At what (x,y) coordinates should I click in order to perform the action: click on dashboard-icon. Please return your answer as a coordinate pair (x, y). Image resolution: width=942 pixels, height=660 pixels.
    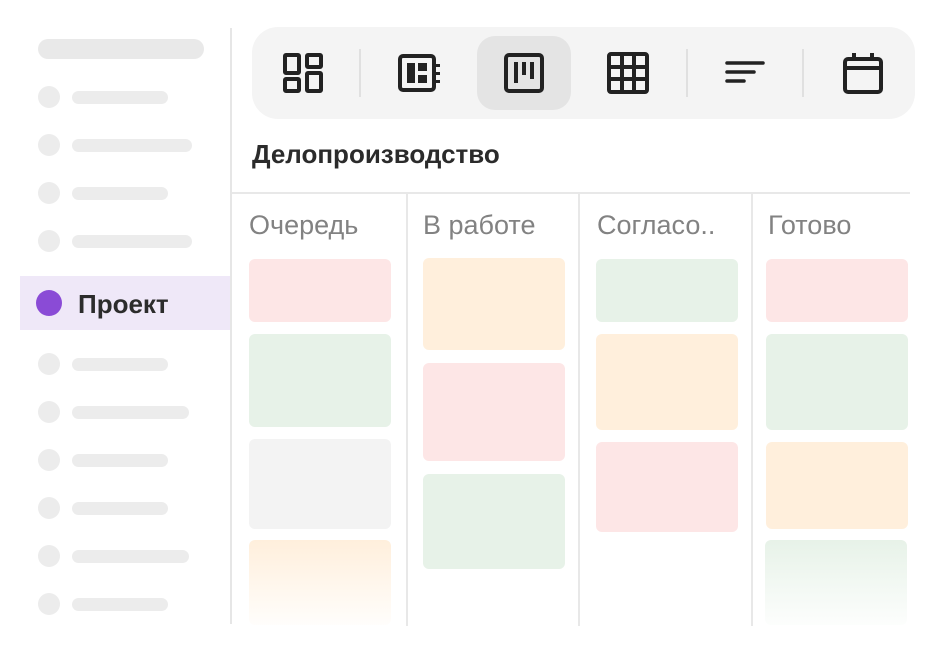
    Looking at the image, I should click on (303, 73).